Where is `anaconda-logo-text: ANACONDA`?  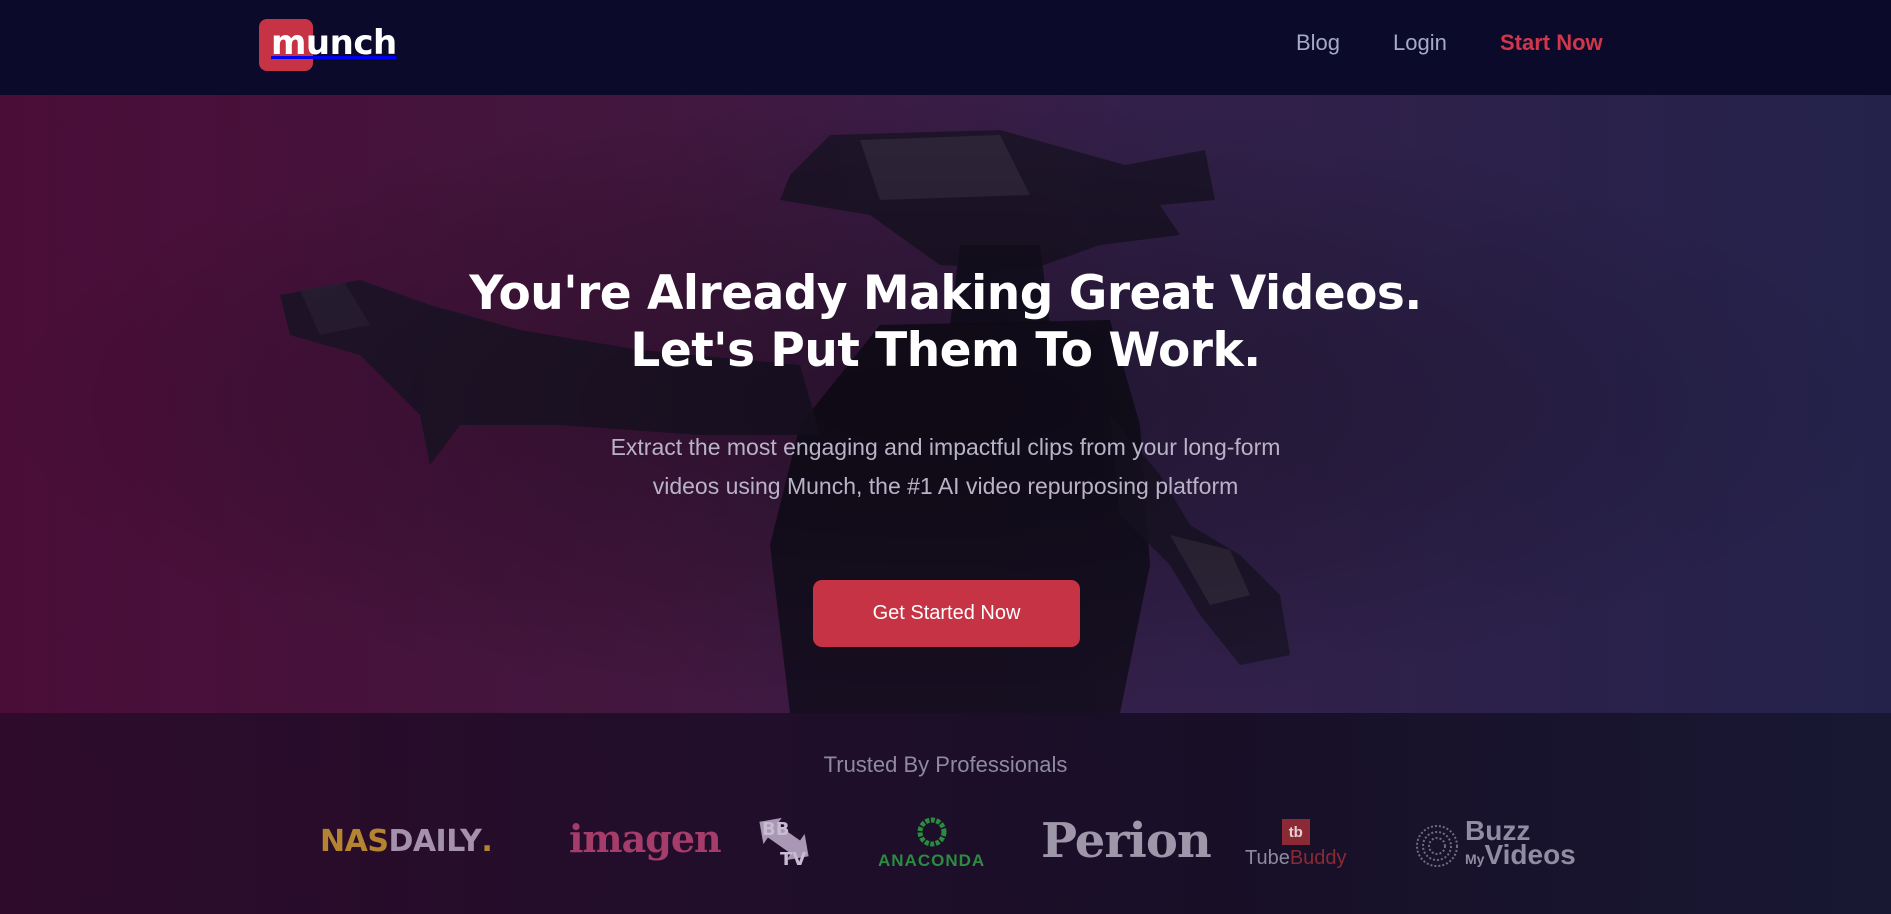 anaconda-logo-text: ANACONDA is located at coordinates (932, 860).